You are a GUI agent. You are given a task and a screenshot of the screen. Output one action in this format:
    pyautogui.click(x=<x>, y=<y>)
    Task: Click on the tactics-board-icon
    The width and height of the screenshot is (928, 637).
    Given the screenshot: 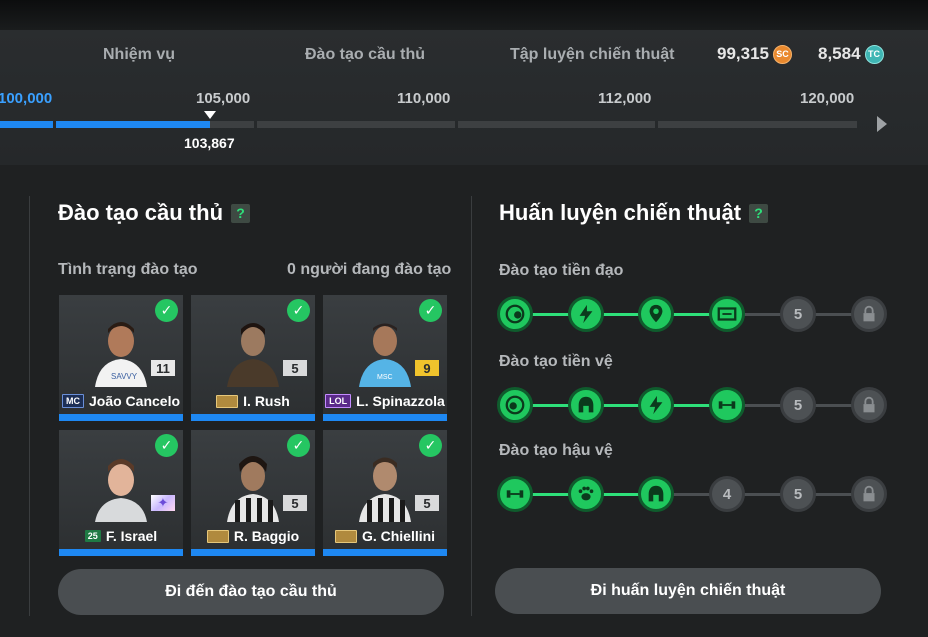 What is the action you would take?
    pyautogui.click(x=727, y=314)
    